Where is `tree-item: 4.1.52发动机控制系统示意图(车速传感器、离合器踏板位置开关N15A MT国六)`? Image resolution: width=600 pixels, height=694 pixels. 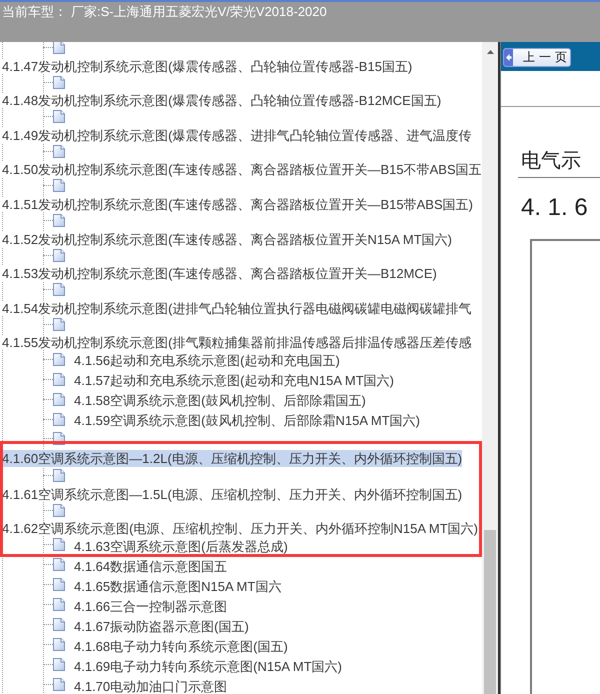 tree-item: 4.1.52发动机控制系统示意图(车速传感器、离合器踏板位置开关N15A MT国六) is located at coordinates (227, 239).